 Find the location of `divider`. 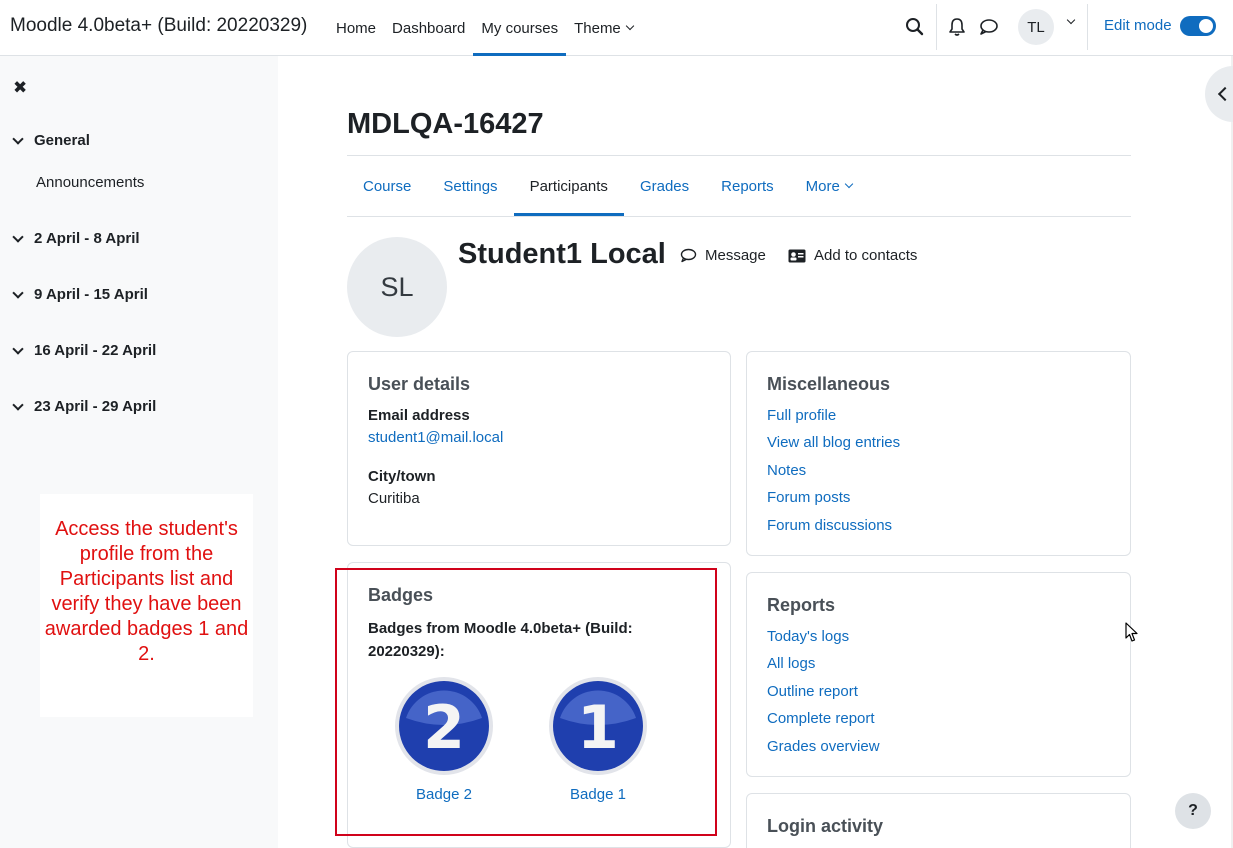

divider is located at coordinates (739, 216).